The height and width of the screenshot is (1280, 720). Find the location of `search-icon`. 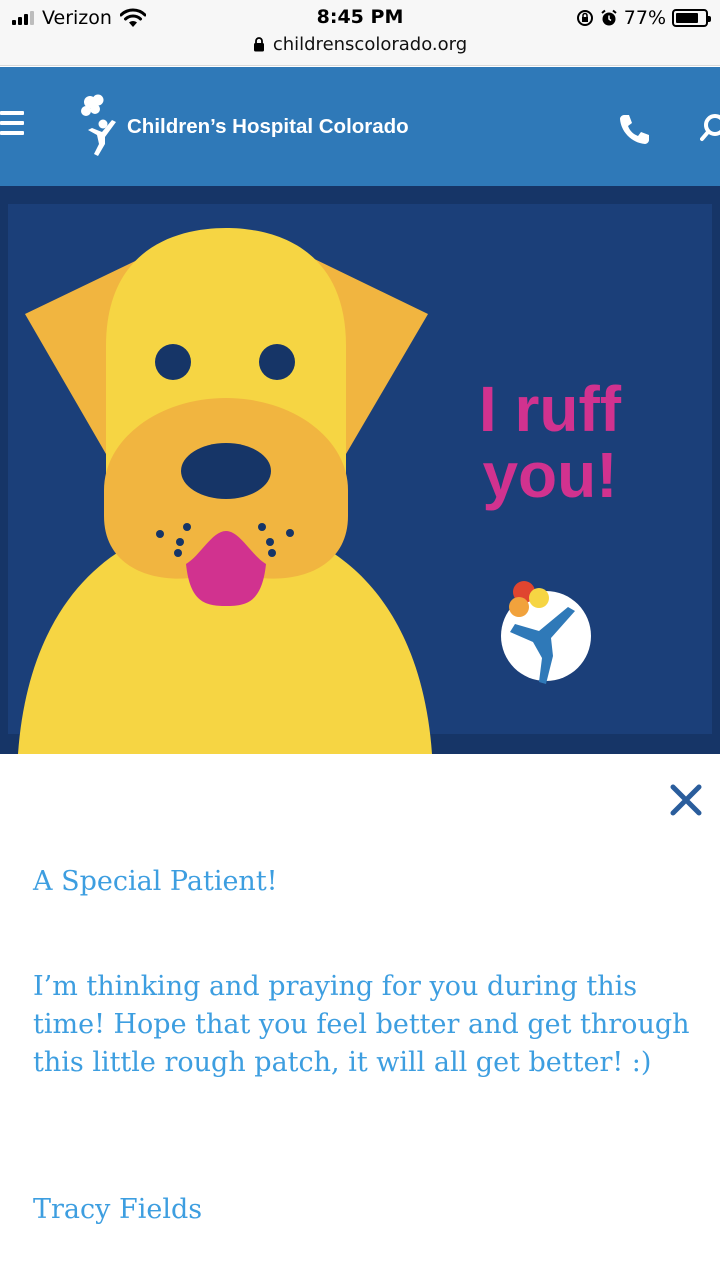

search-icon is located at coordinates (710, 128).